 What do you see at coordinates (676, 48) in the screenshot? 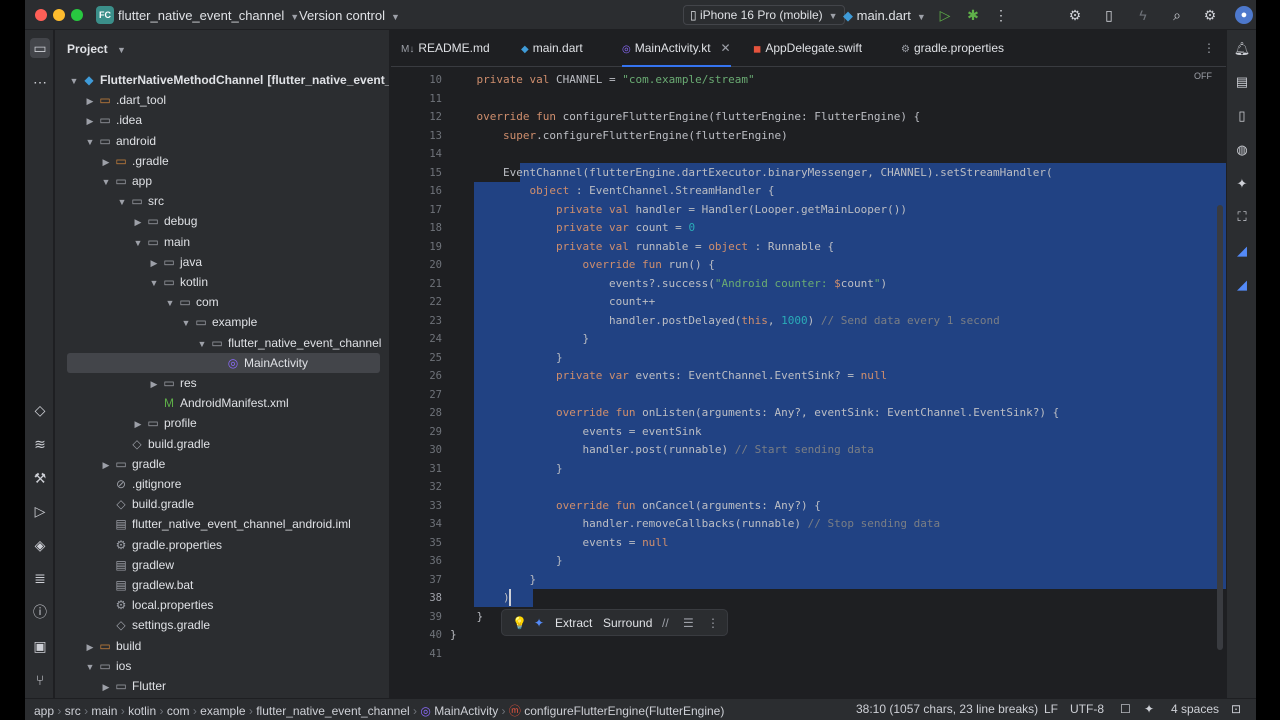
I see `tab-main-activity: ◎ MainActivity.kt ✕` at bounding box center [676, 48].